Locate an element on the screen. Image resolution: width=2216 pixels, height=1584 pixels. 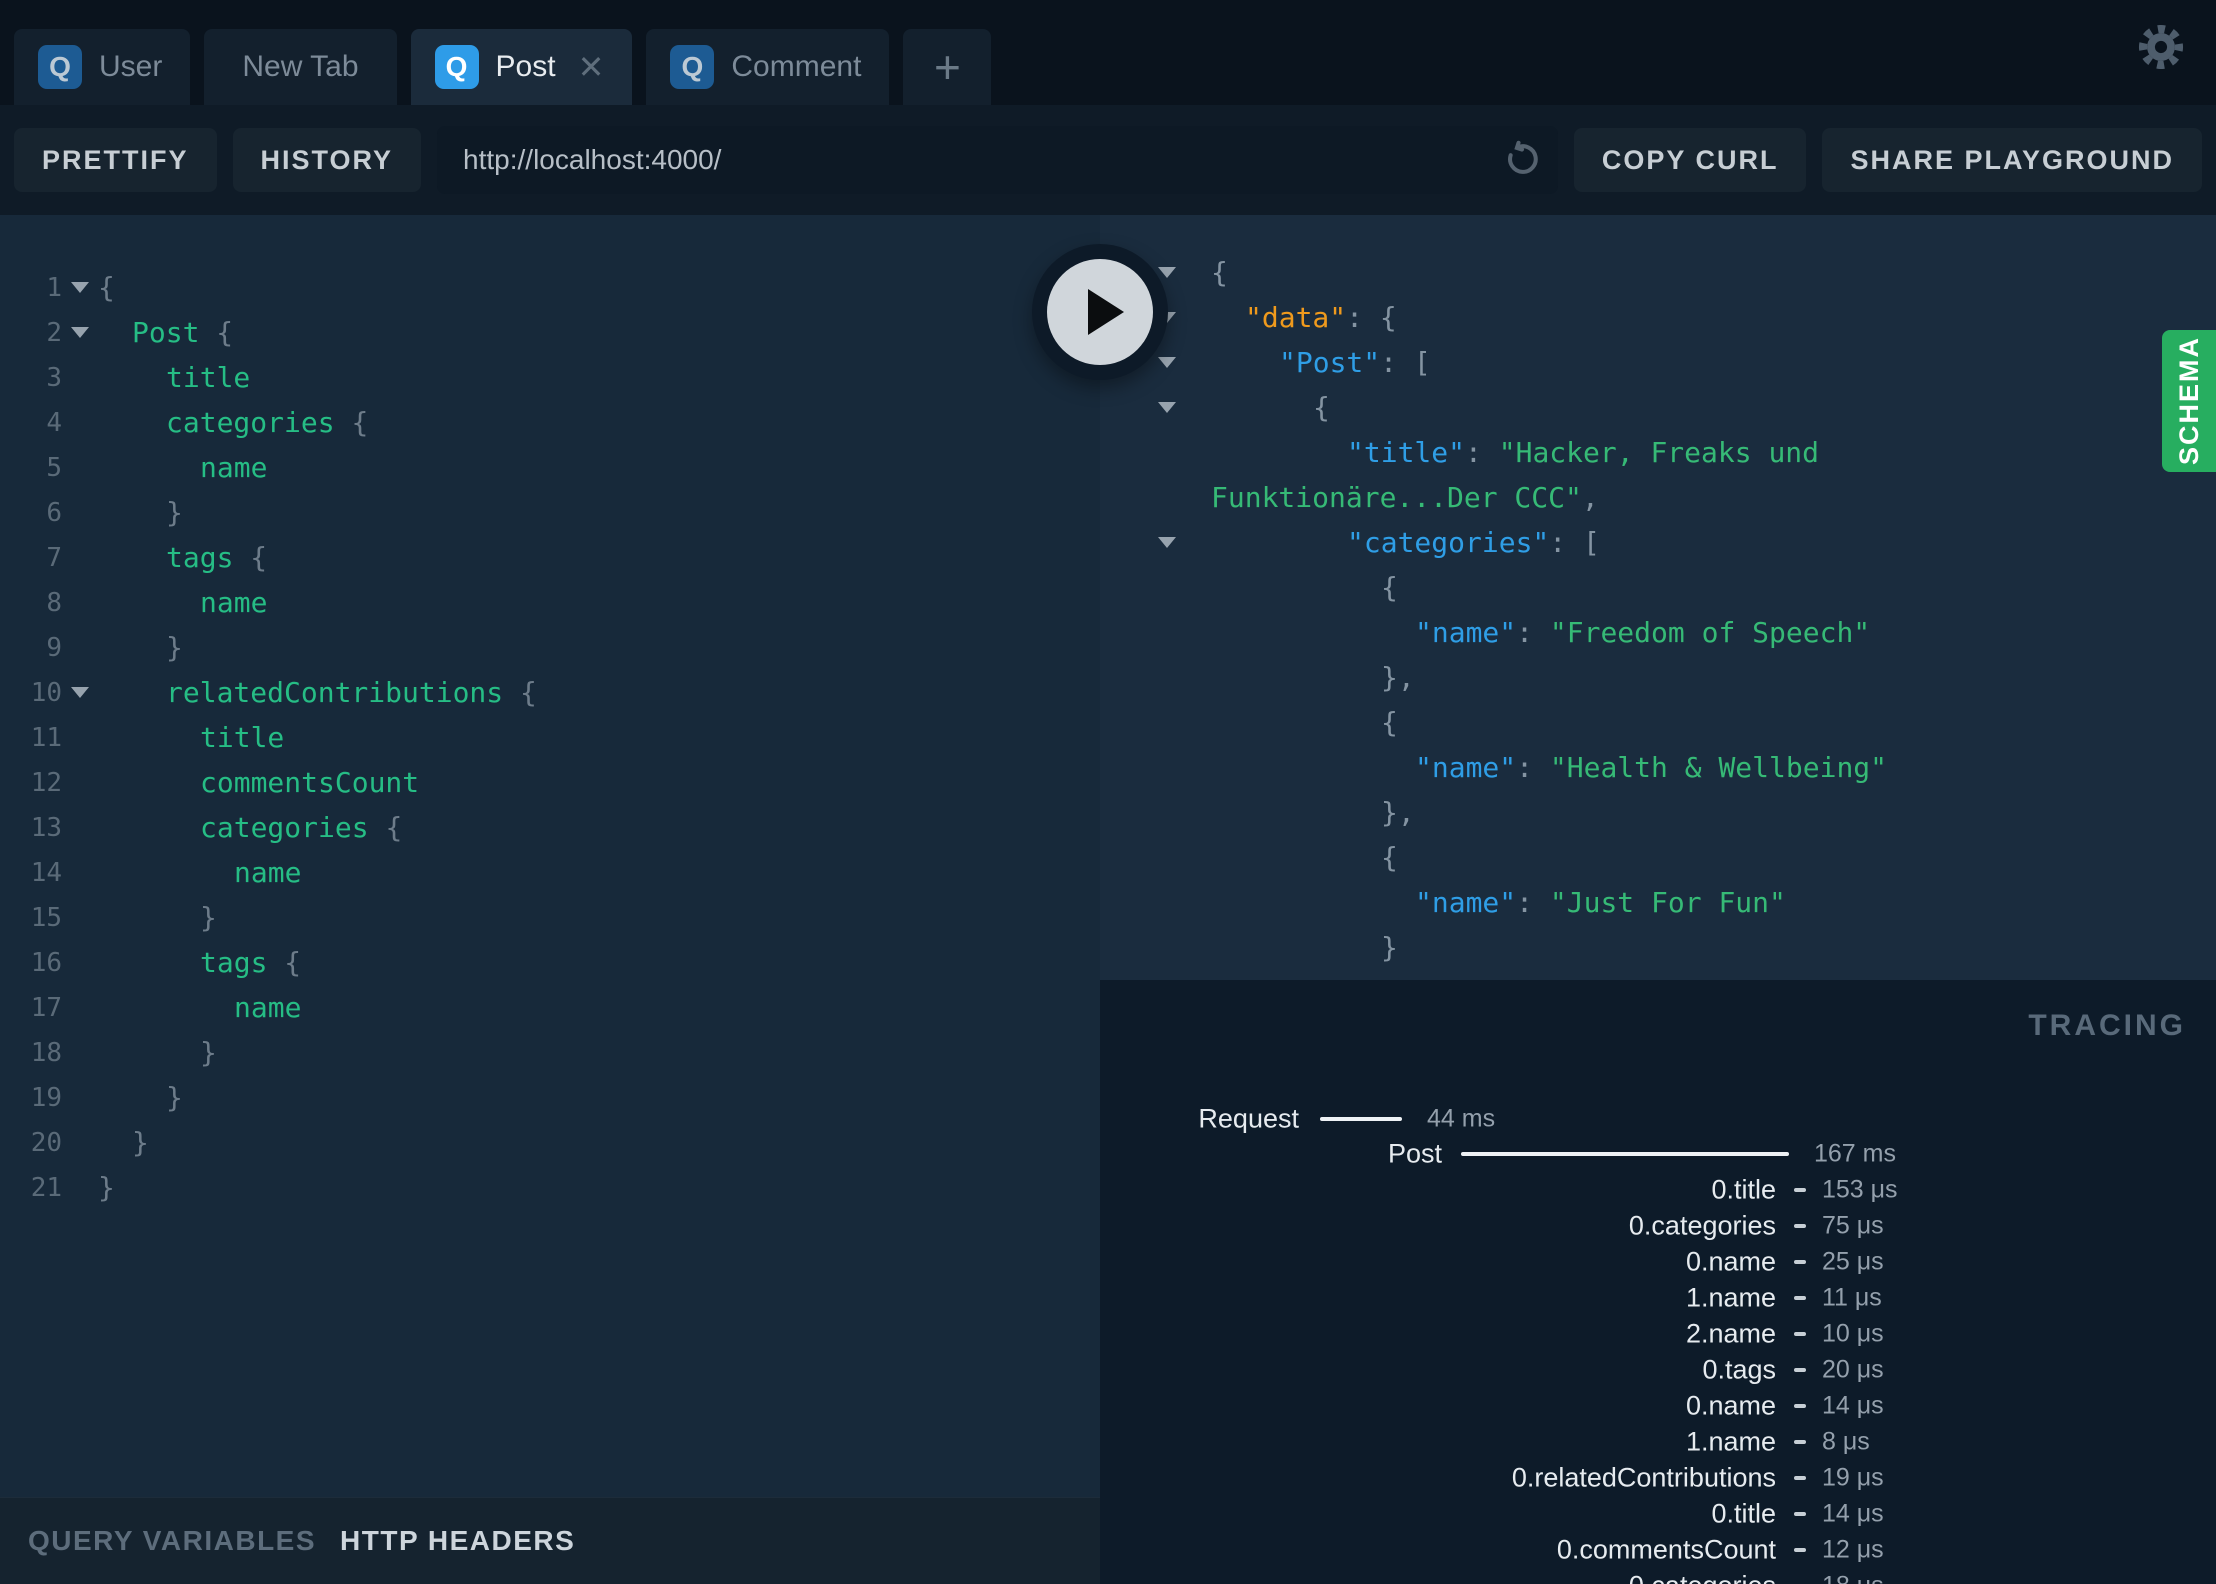
tracing-row: 0.relatedContributions 19 μs is located at coordinates (1658, 1478).